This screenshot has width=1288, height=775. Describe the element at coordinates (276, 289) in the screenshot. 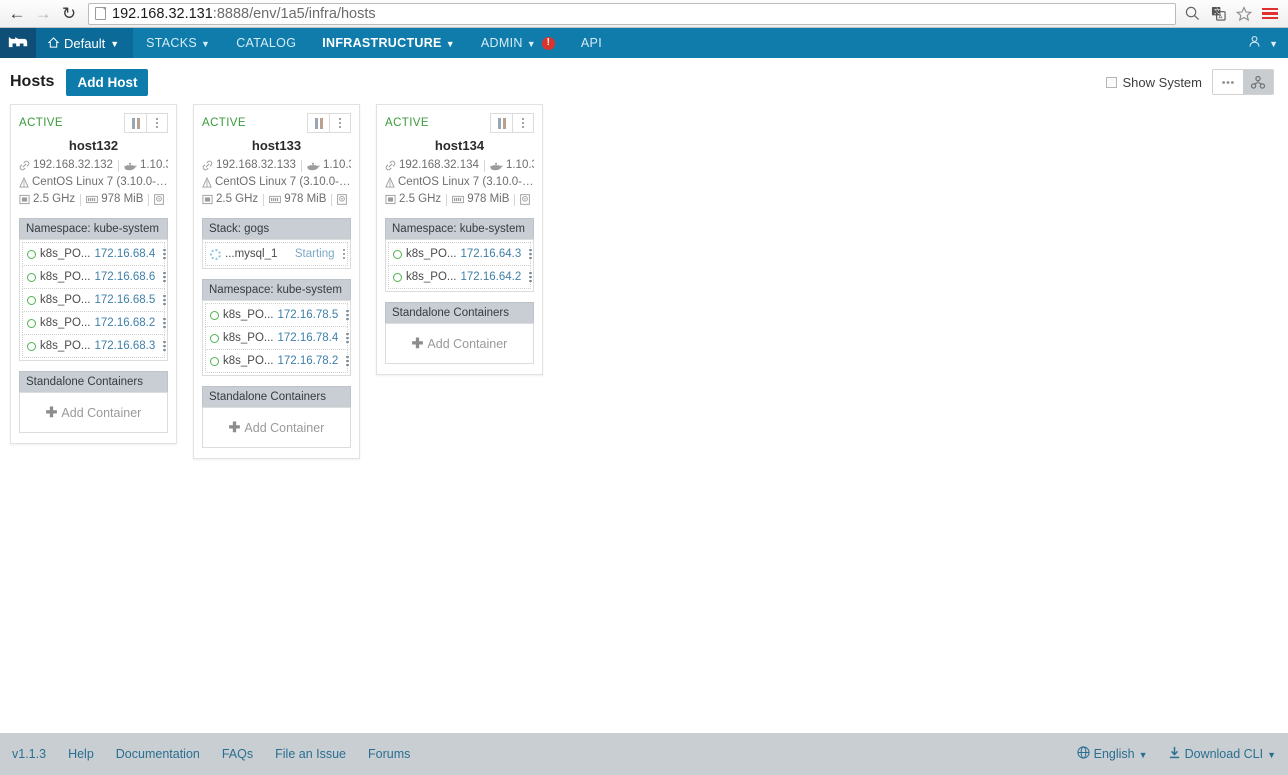

I see `section-title: Namespace: kube-system` at that location.